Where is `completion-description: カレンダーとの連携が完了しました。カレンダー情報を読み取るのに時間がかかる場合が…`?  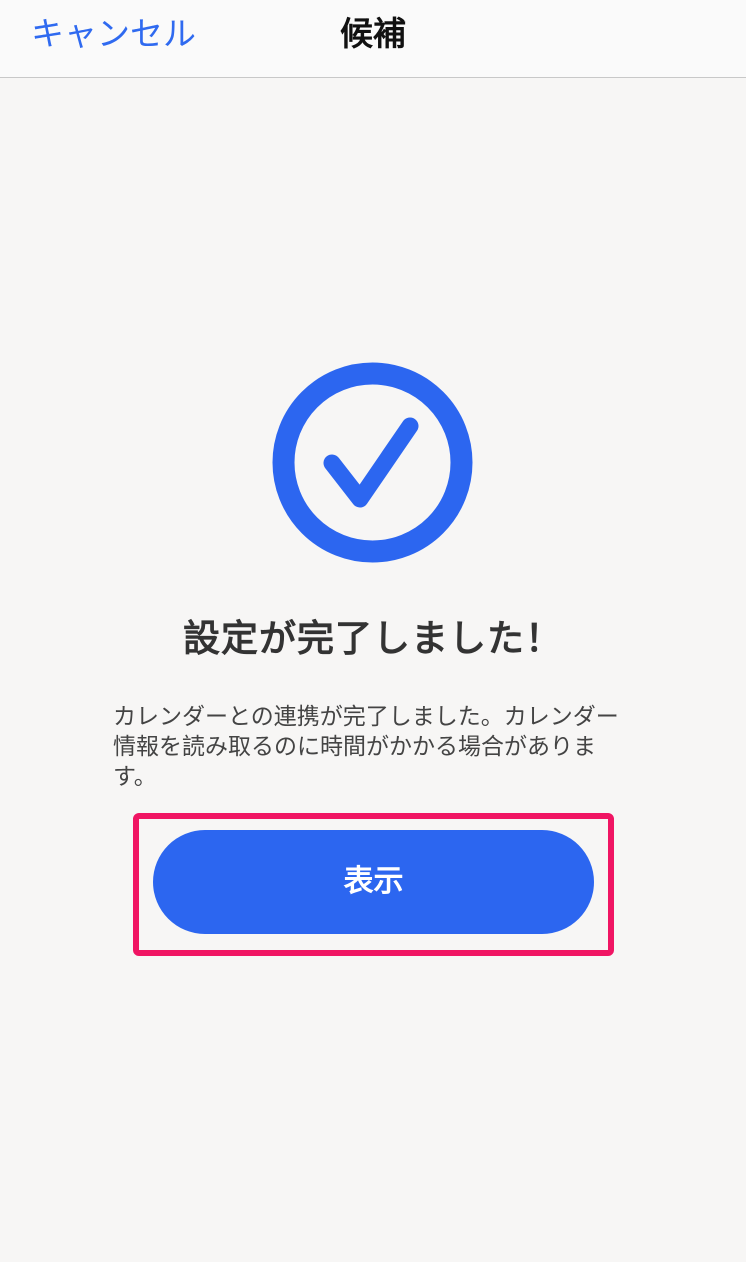 completion-description: カレンダーとの連携が完了しました。カレンダー情報を読み取るのに時間がかかる場合が… is located at coordinates (366, 747).